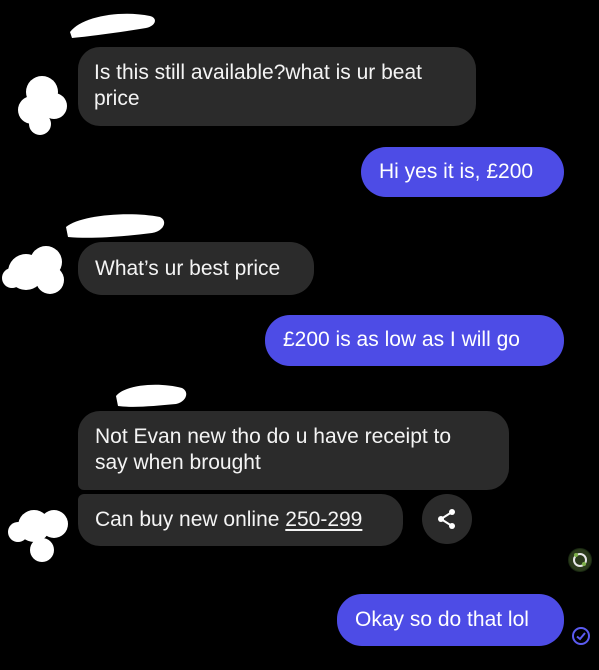 The height and width of the screenshot is (670, 599). I want to click on message-incoming: Can buy new online 250-299, so click(240, 520).